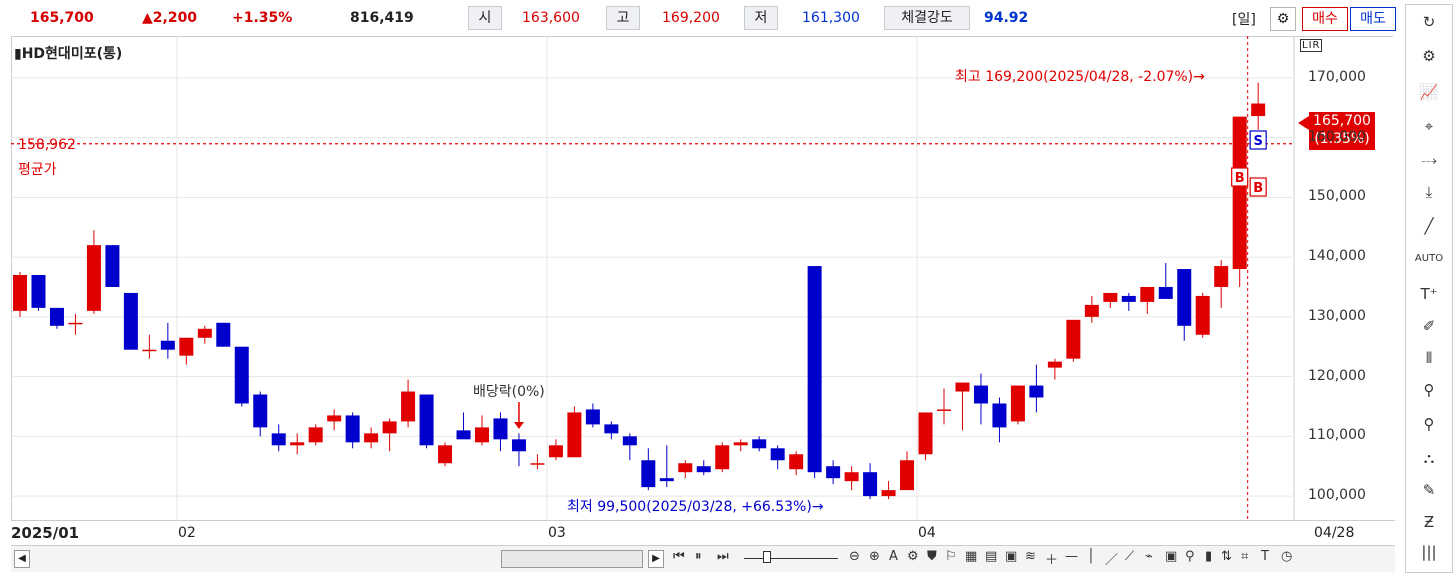 The height and width of the screenshot is (577, 1455). What do you see at coordinates (47, 145) in the screenshot?
I see `avg-price-value: 158,962` at bounding box center [47, 145].